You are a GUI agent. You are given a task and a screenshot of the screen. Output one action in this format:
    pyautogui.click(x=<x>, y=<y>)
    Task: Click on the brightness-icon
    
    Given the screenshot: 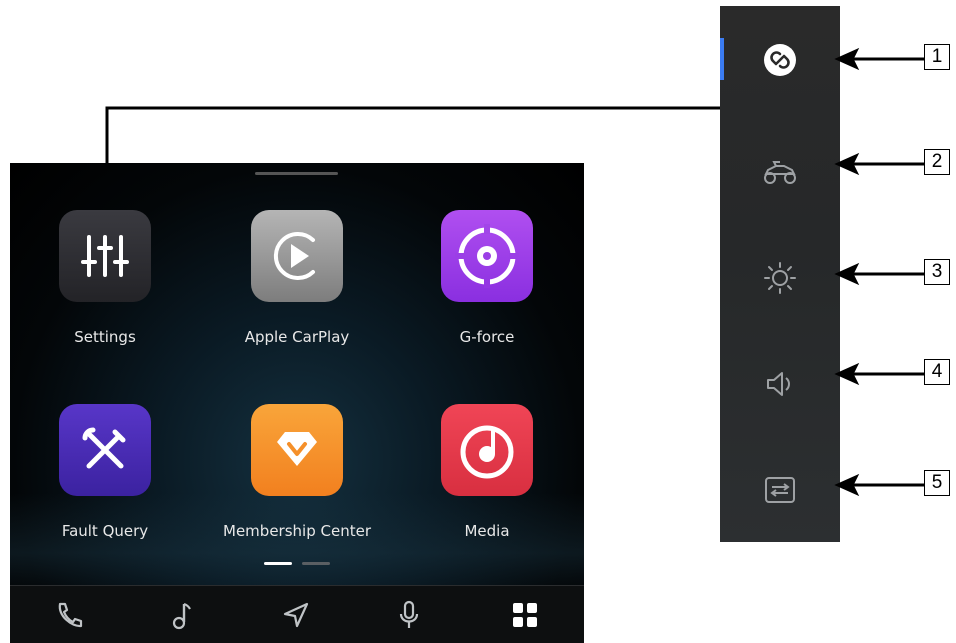 What is the action you would take?
    pyautogui.click(x=780, y=278)
    